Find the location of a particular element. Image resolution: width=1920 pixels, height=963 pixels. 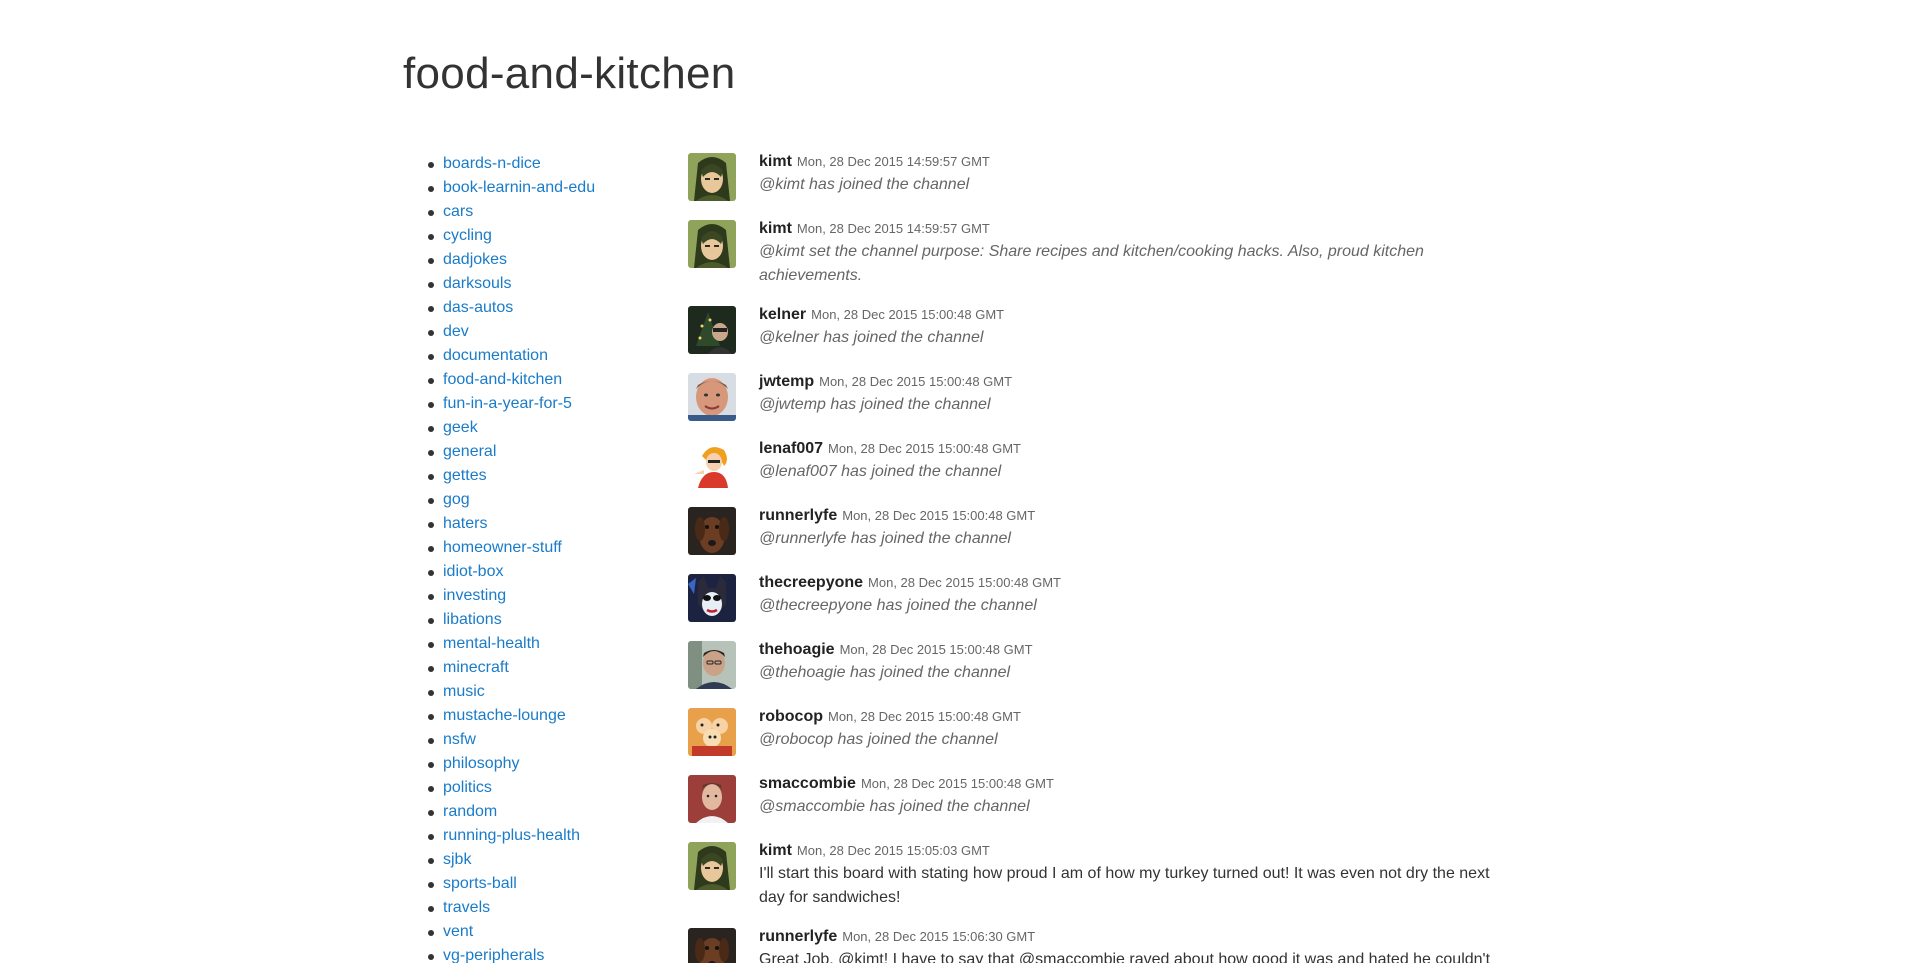

channel-link: vg-peripherals is located at coordinates (493, 955).